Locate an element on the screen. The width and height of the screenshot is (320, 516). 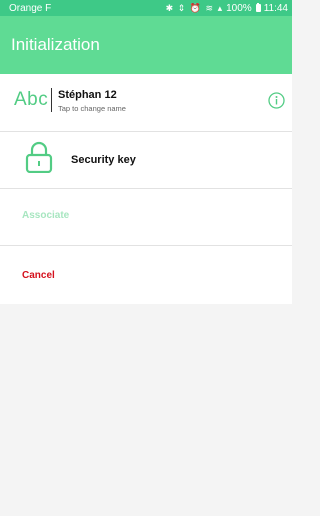
text-cursor-icon is located at coordinates (52, 100).